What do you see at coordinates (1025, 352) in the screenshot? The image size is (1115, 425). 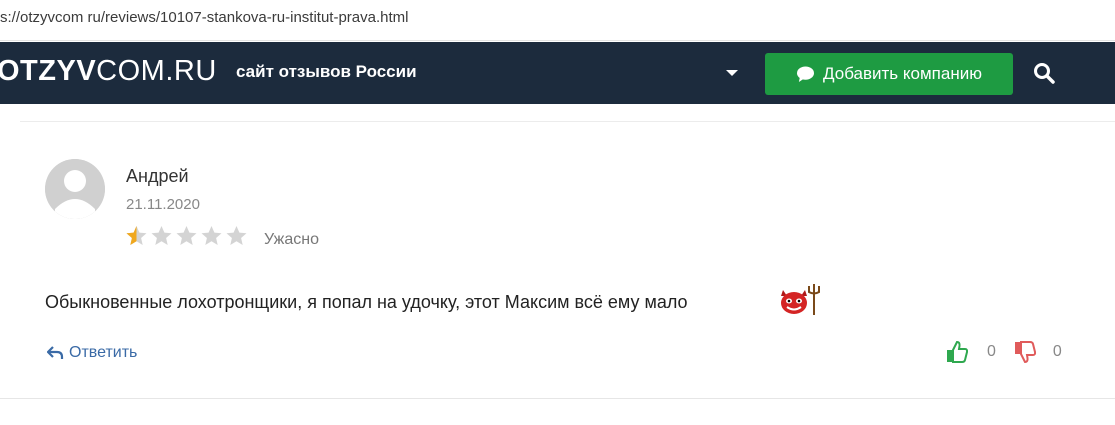 I see `thumbs-down-icon` at bounding box center [1025, 352].